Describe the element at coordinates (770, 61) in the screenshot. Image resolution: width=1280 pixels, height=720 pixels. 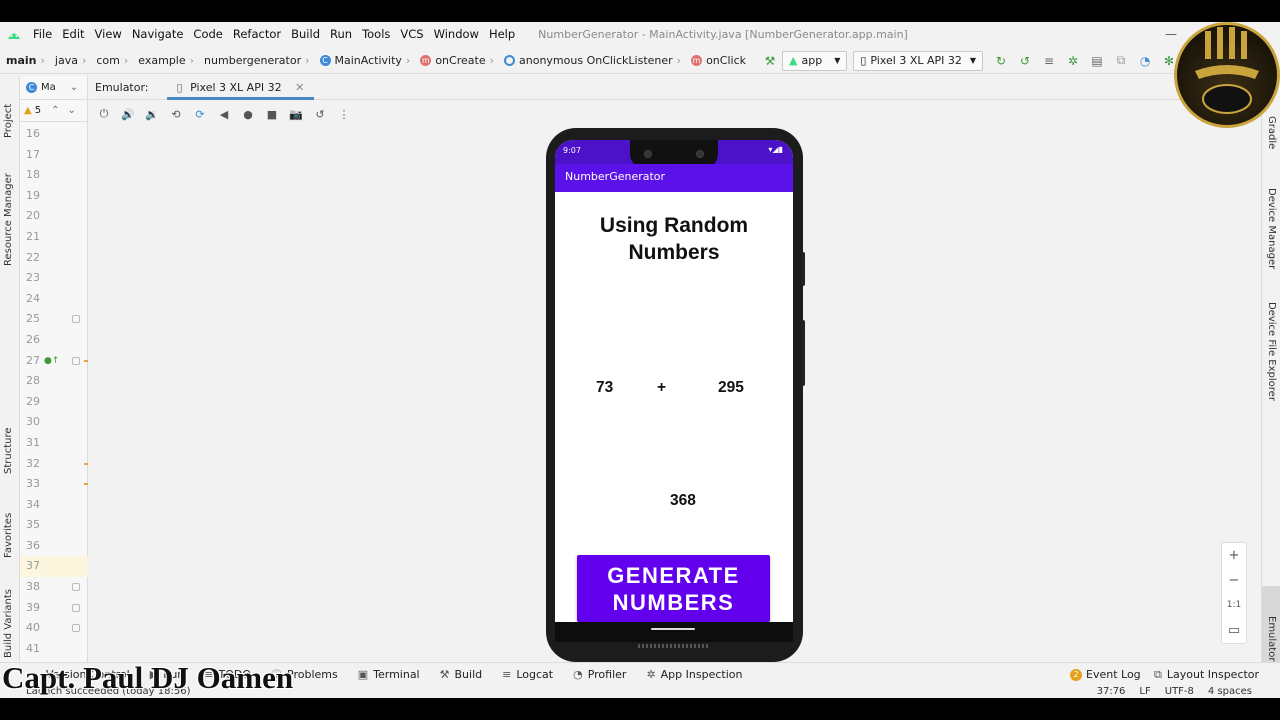
I see `hammer-icon: ⚒` at that location.